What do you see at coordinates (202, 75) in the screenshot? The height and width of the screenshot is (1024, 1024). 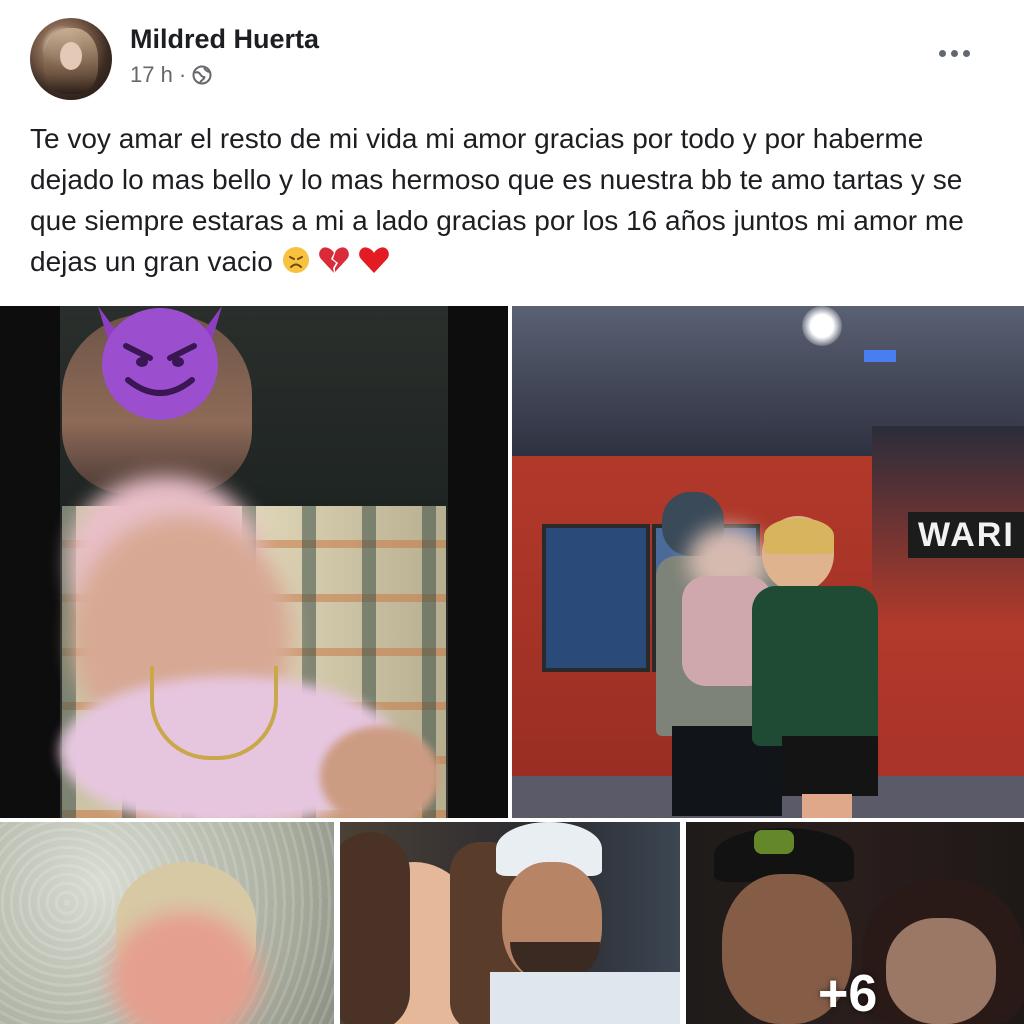 I see `globe-icon` at bounding box center [202, 75].